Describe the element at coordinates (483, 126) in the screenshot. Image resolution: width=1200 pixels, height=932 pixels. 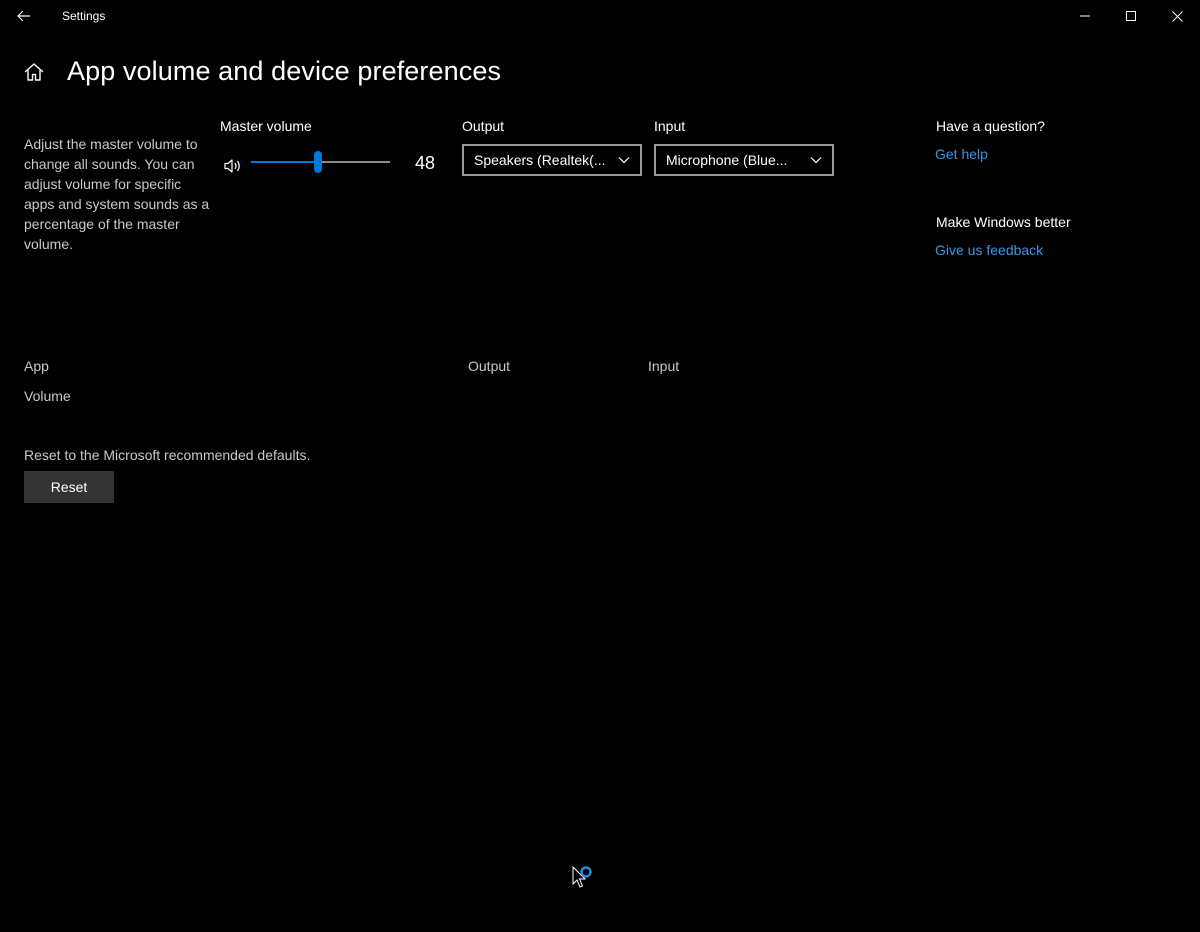
I see `output-label: Output` at that location.